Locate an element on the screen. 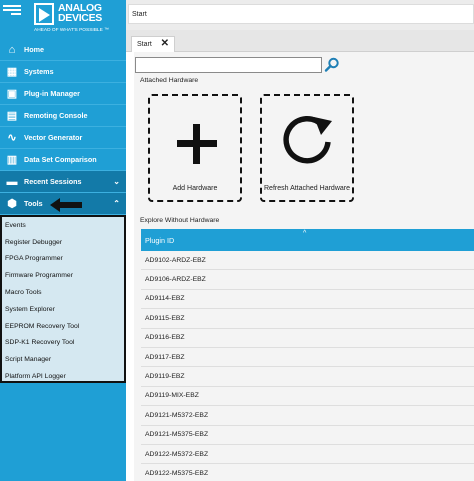 The height and width of the screenshot is (481, 474). table-header-plugin-id: Plugin ID ^ is located at coordinates (307, 240).